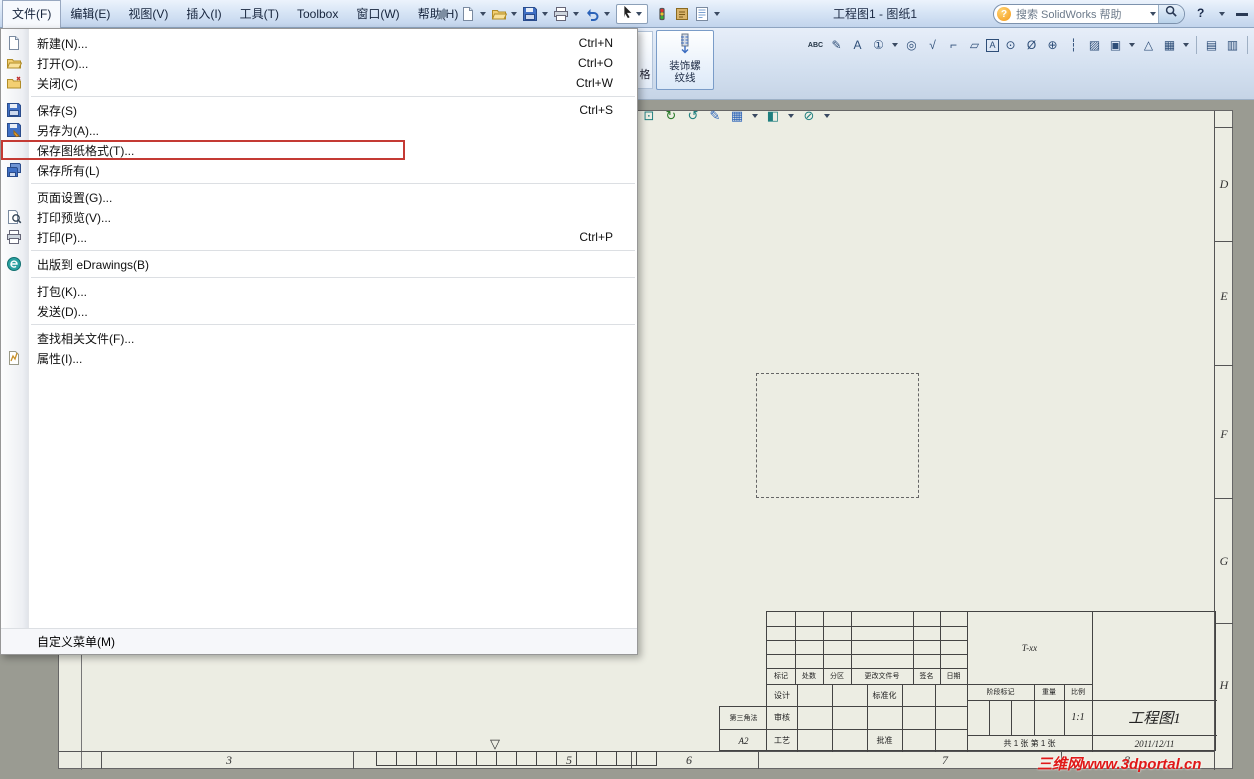 The width and height of the screenshot is (1254, 779). I want to click on options-icon, so click(681, 14).